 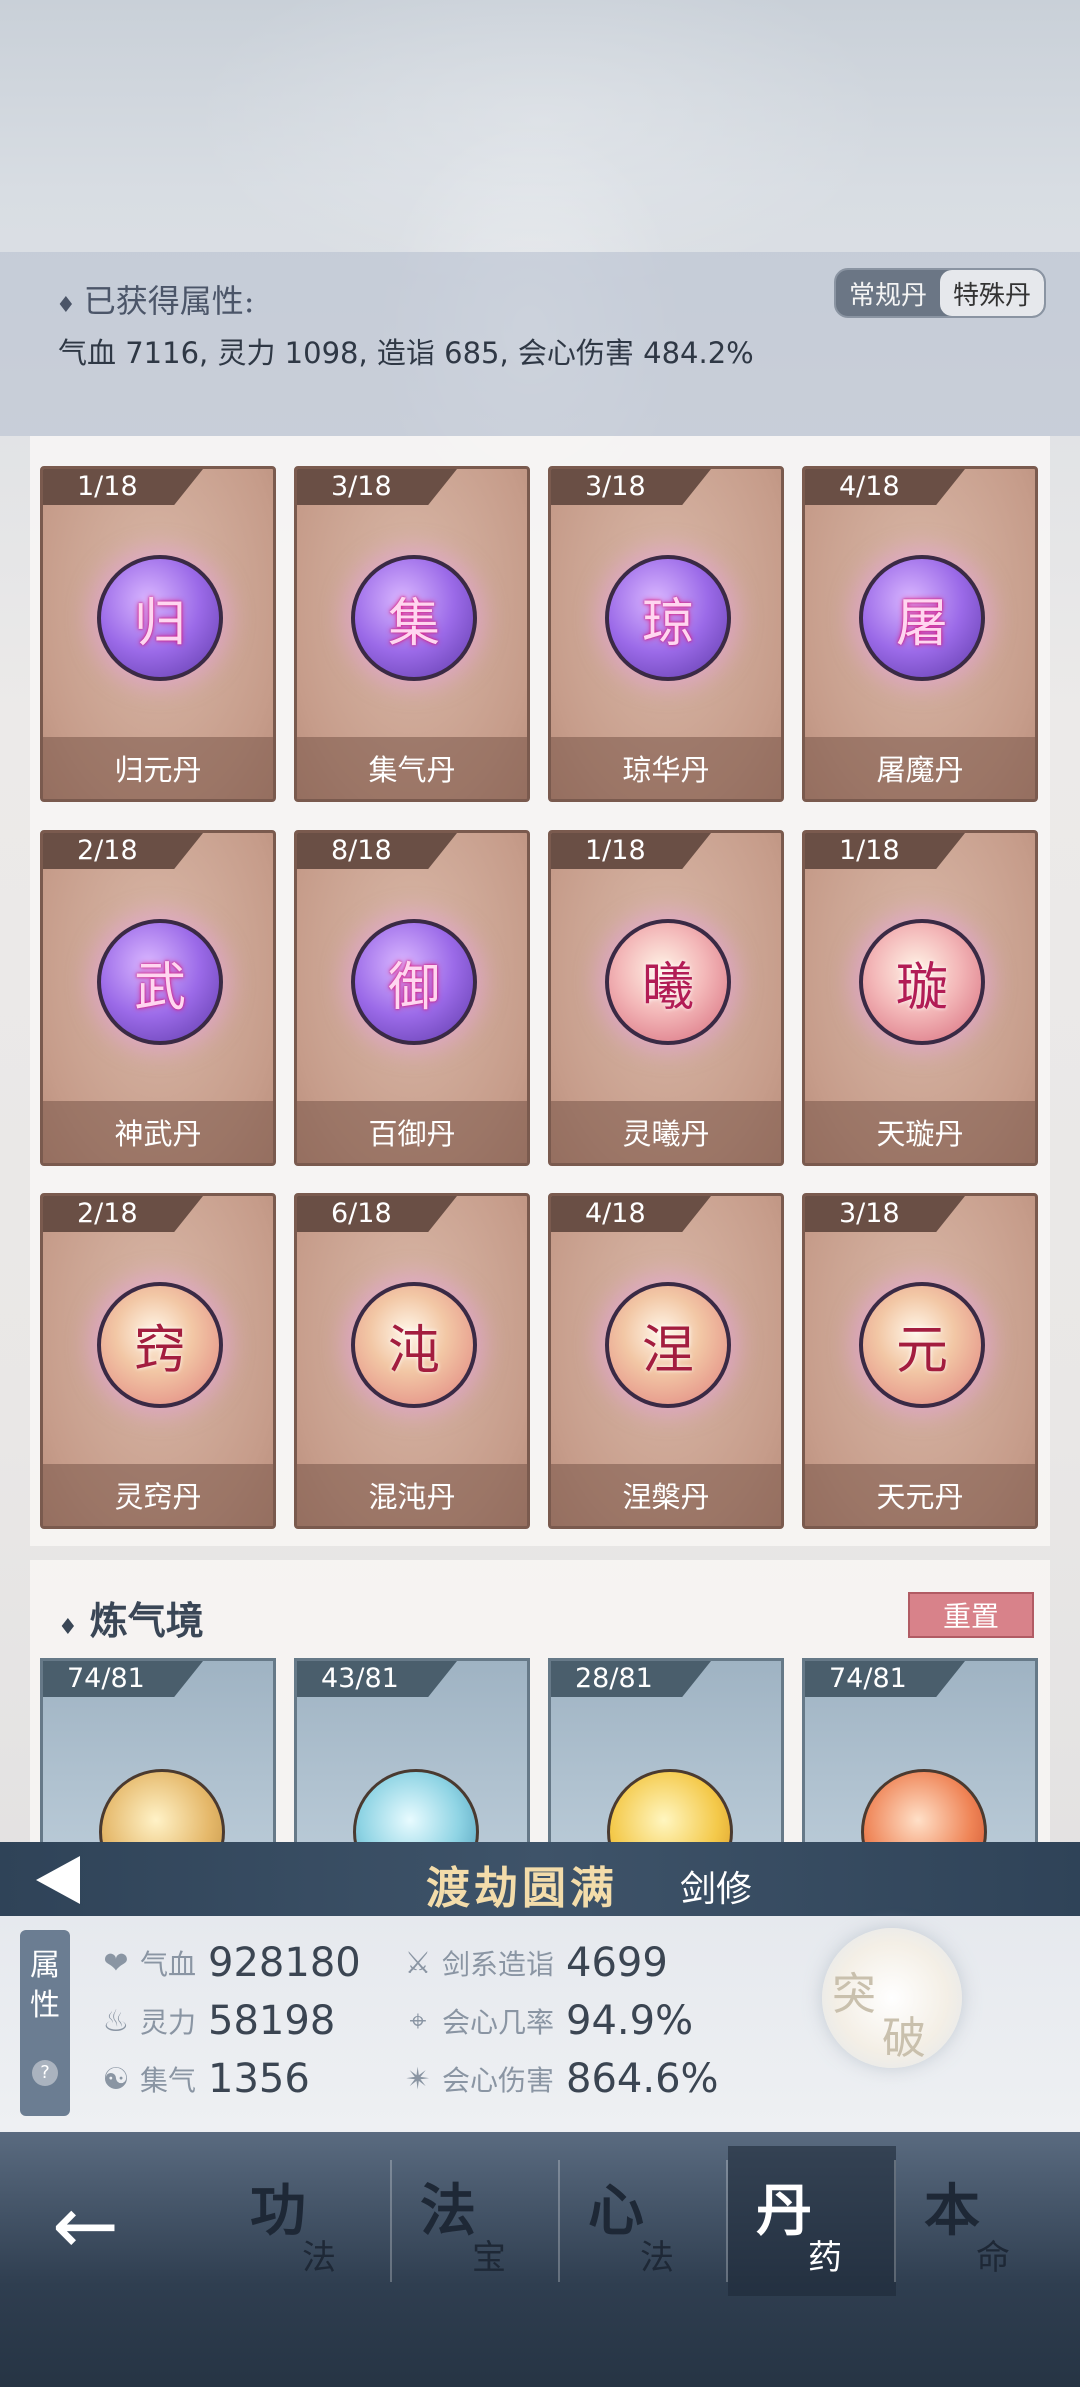 I want to click on pill-orb-icon: 归, so click(x=160, y=618).